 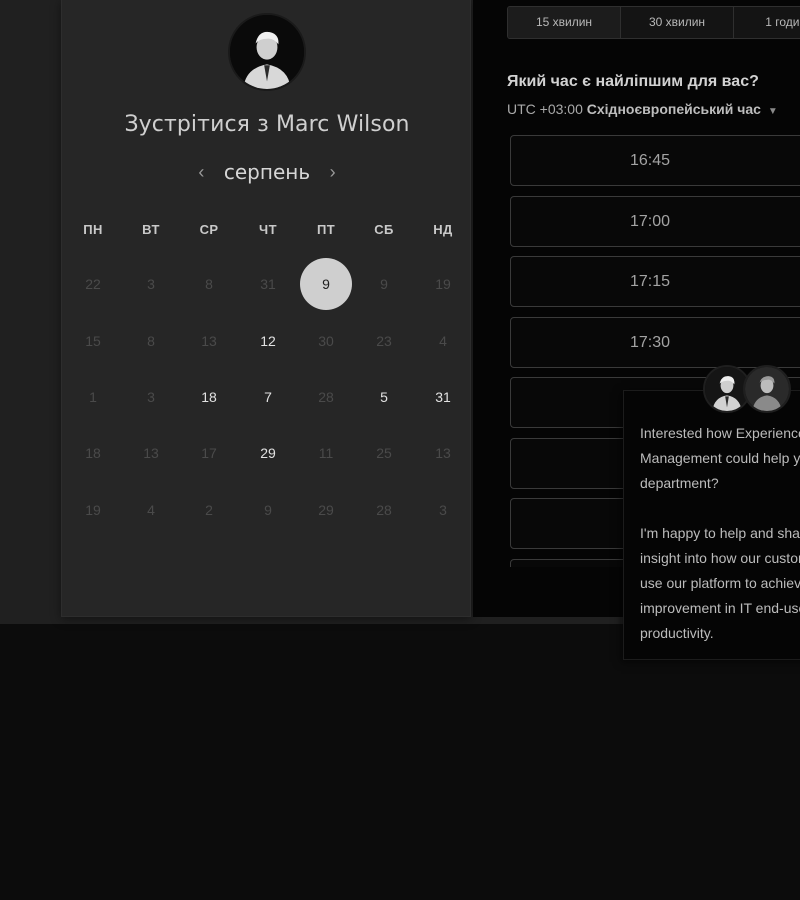 What do you see at coordinates (209, 510) in the screenshot?
I see `calendar-day: 2` at bounding box center [209, 510].